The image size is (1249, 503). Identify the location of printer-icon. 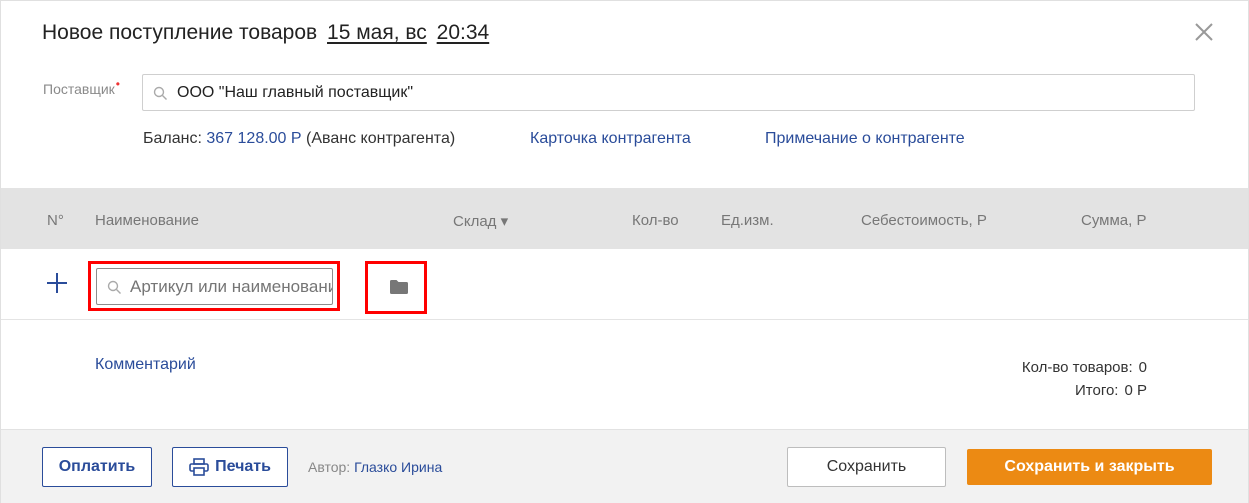
(199, 467).